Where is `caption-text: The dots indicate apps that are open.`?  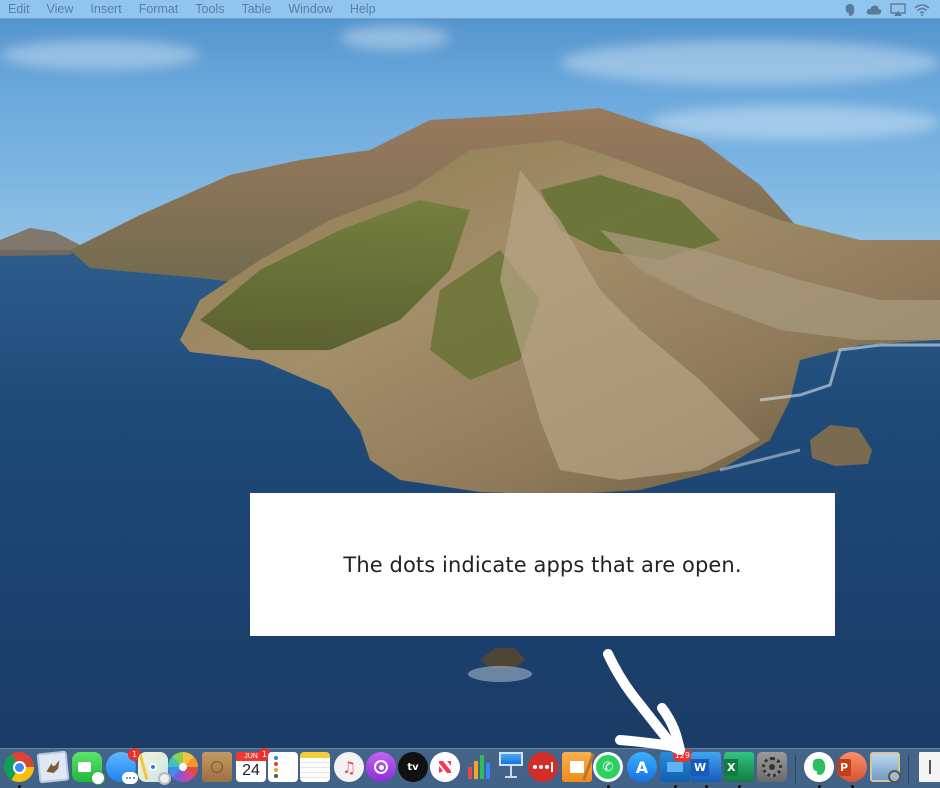 caption-text: The dots indicate apps that are open. is located at coordinates (542, 564).